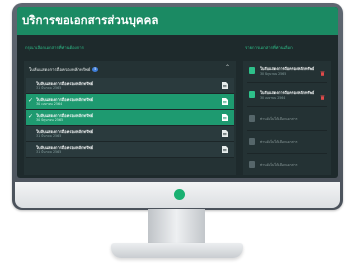  What do you see at coordinates (49, 104) in the screenshot?
I see `document-row-date: 30 เมษายน 2564` at bounding box center [49, 104].